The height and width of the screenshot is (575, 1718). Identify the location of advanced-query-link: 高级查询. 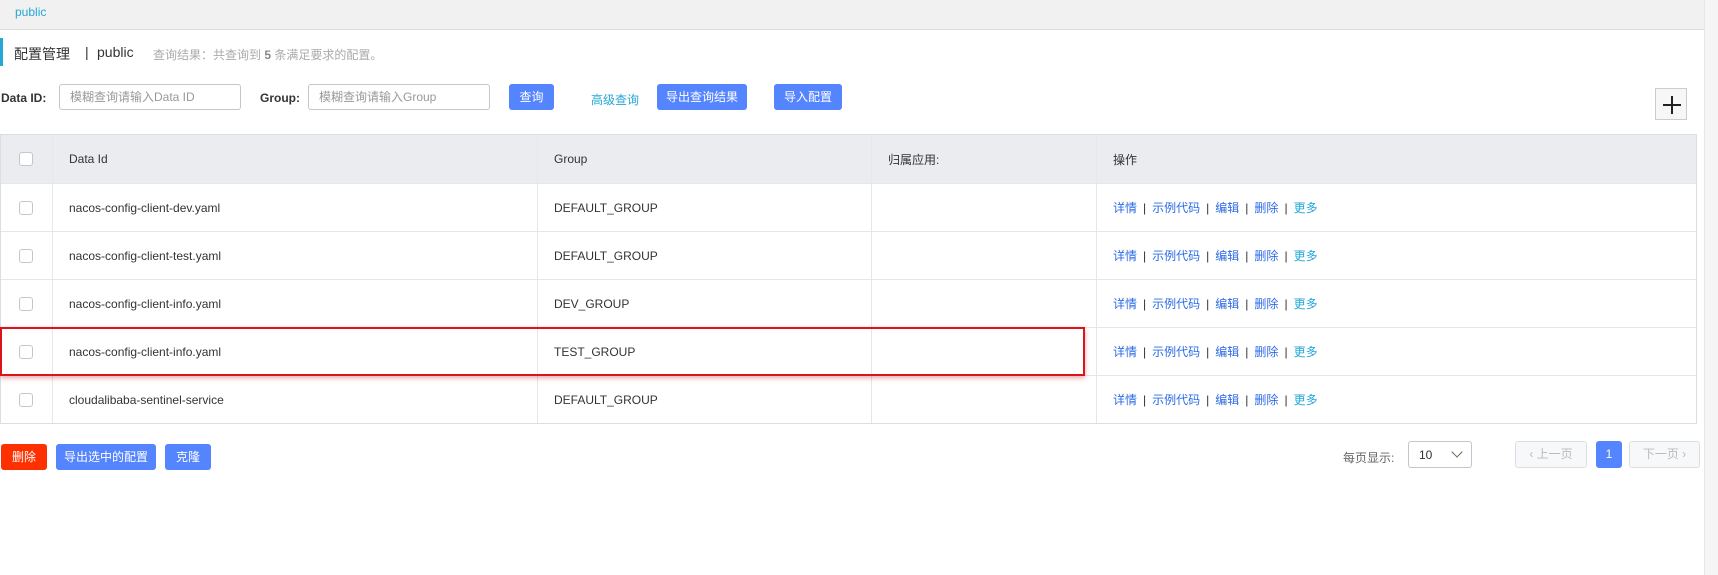
(615, 99).